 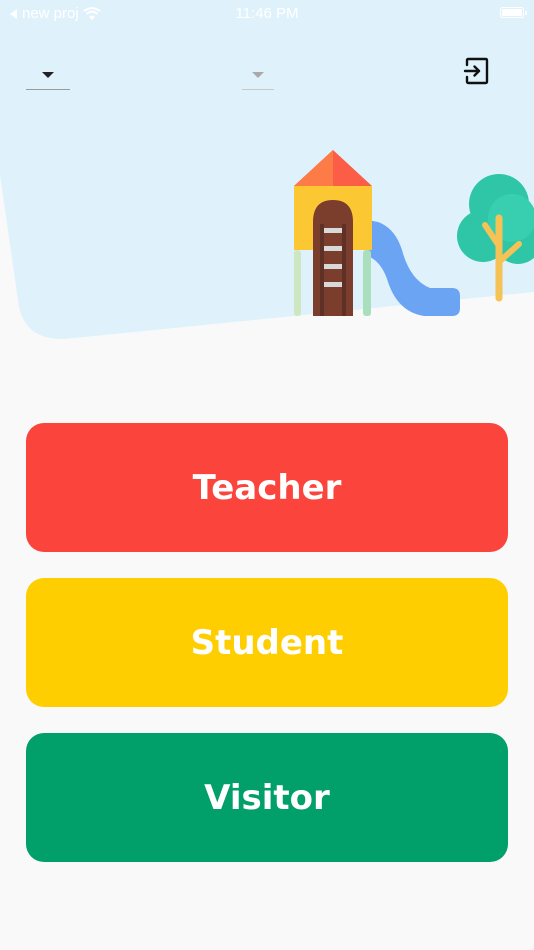 I want to click on logout-icon, so click(x=477, y=71).